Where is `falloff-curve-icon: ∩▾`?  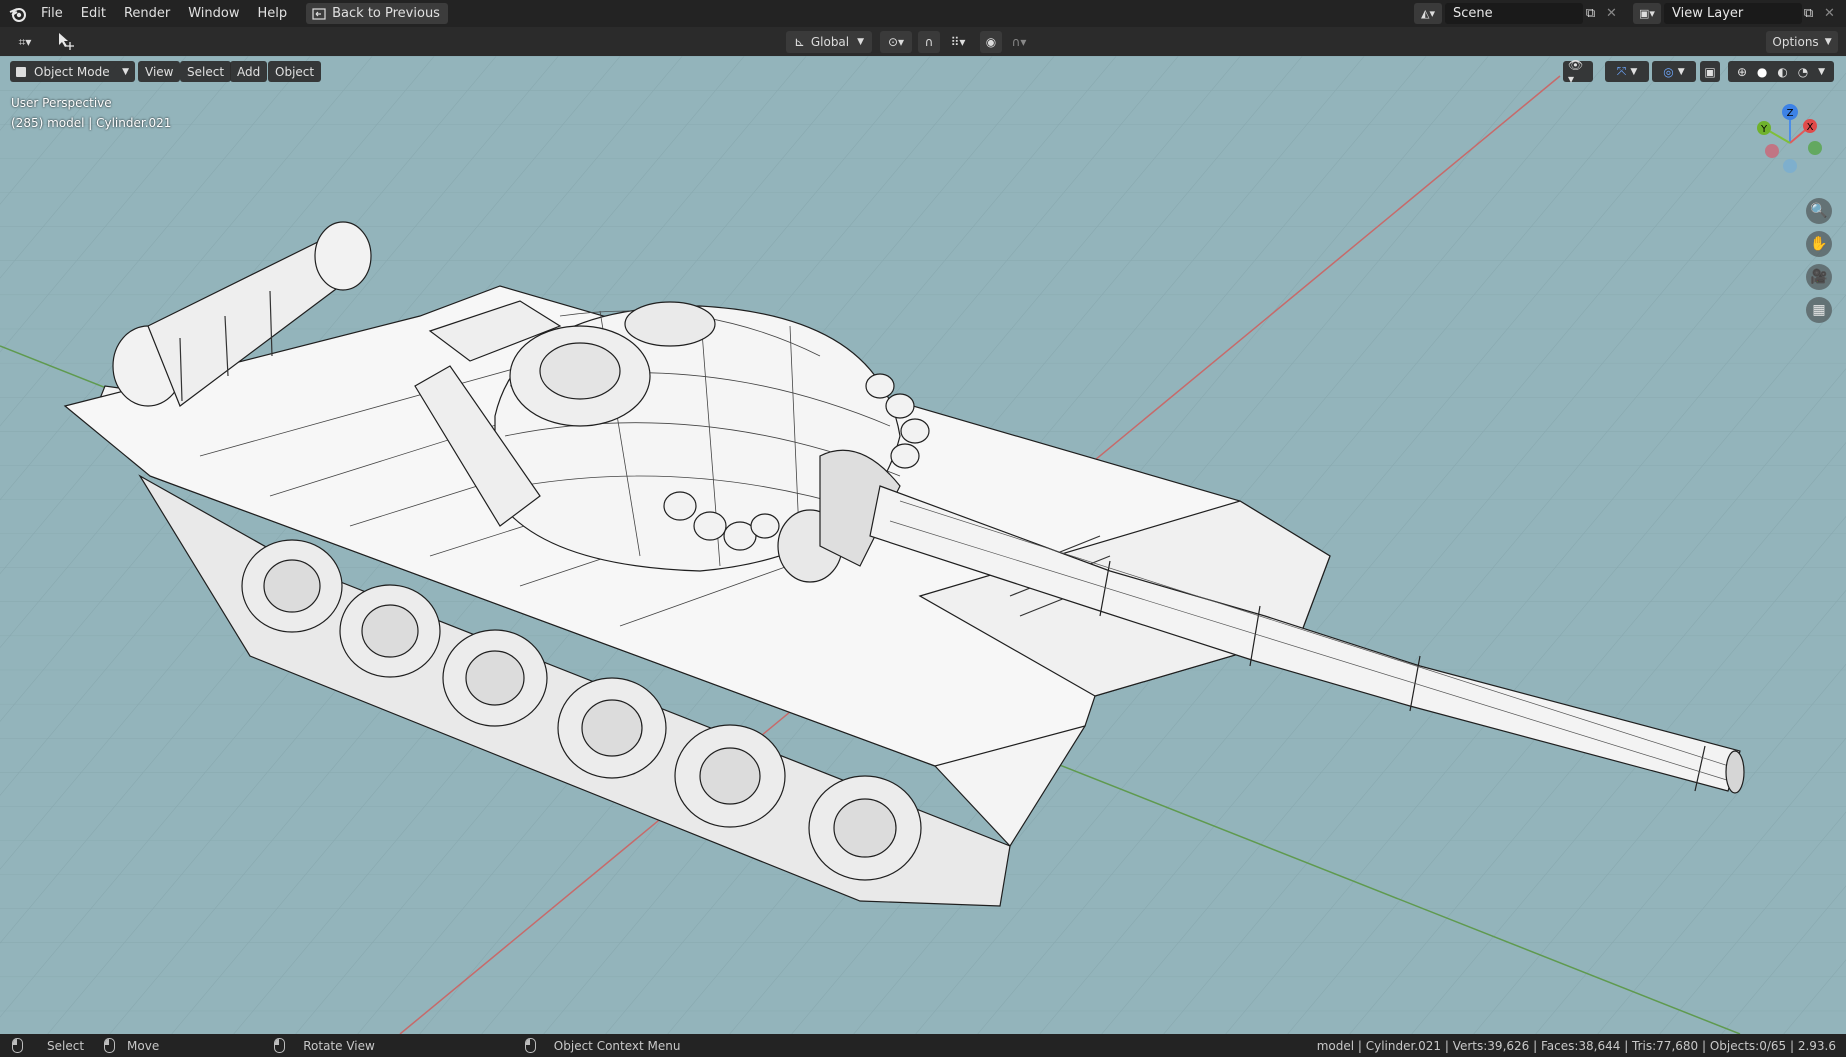 falloff-curve-icon: ∩▾ is located at coordinates (1019, 42).